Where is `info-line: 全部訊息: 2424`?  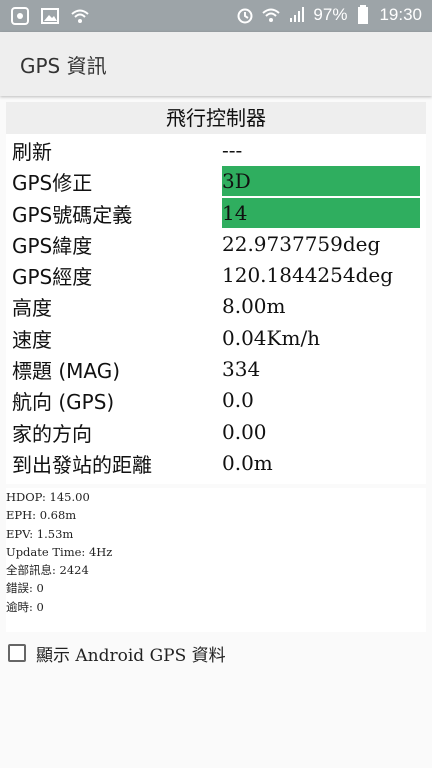
info-line: 全部訊息: 2424 is located at coordinates (47, 570).